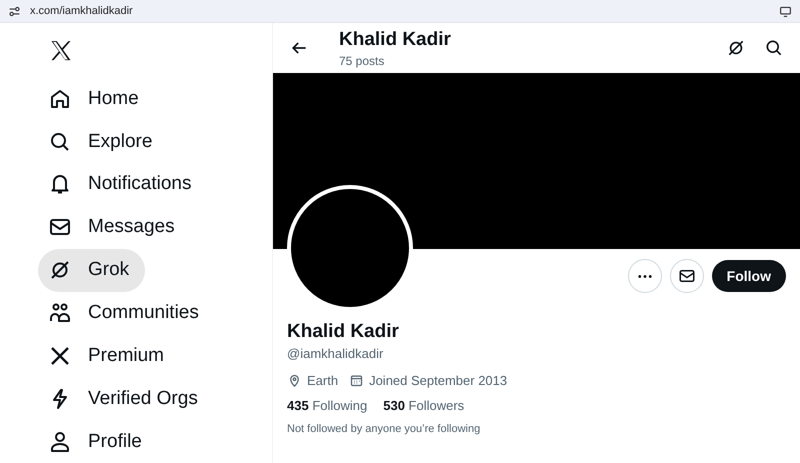 The height and width of the screenshot is (463, 800). Describe the element at coordinates (785, 11) in the screenshot. I see `screen-cast-icon` at that location.